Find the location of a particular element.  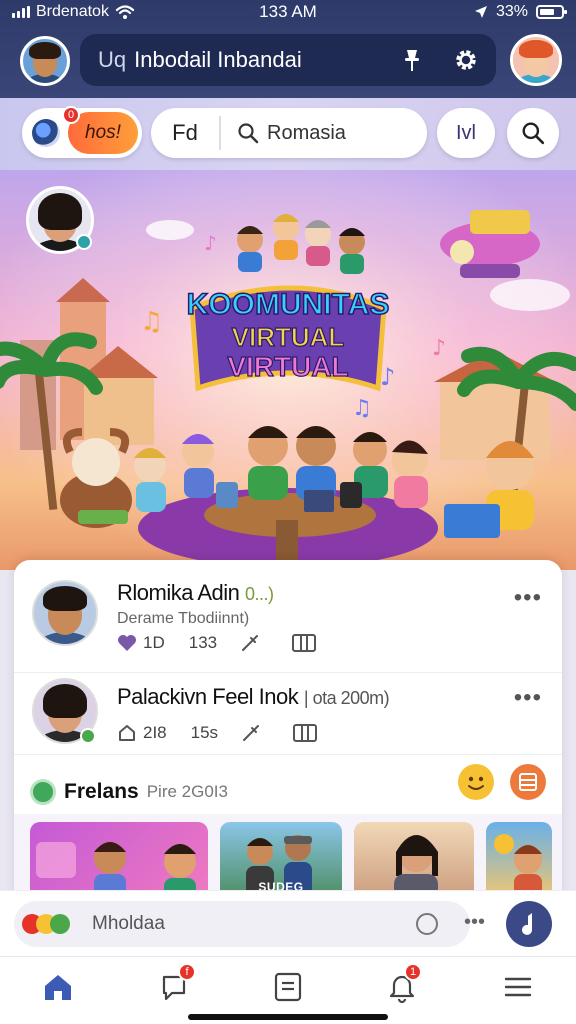

heart-icon is located at coordinates (127, 643).